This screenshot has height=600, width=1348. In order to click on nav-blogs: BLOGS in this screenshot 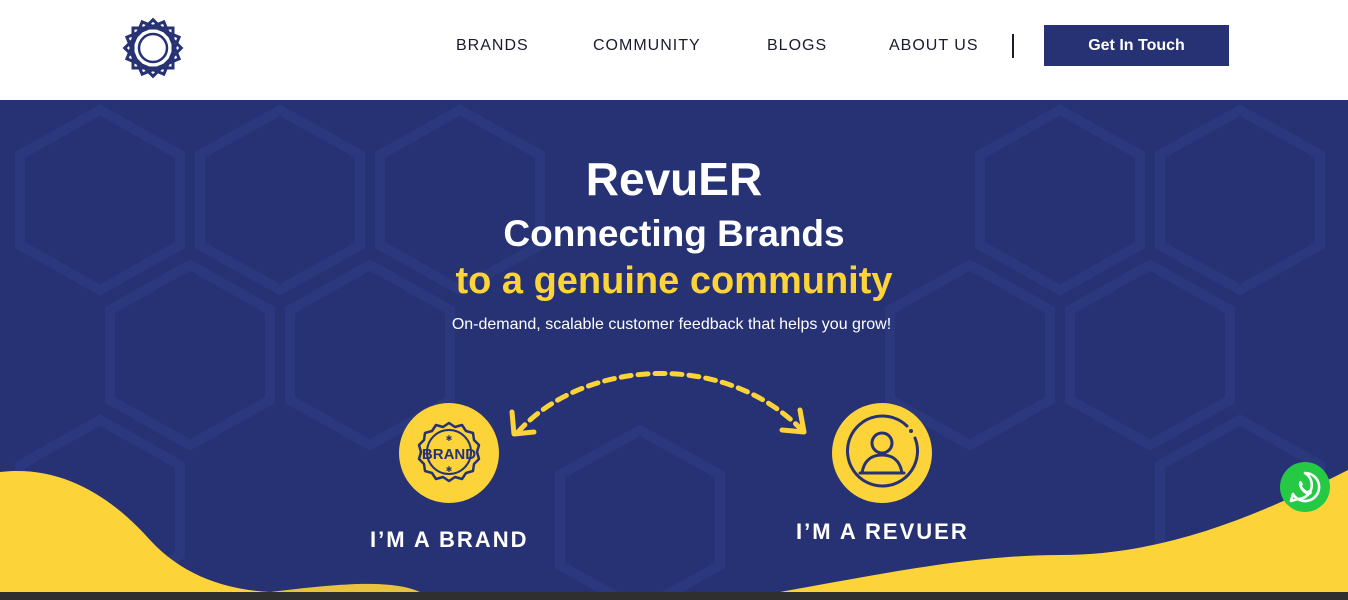, I will do `click(797, 46)`.